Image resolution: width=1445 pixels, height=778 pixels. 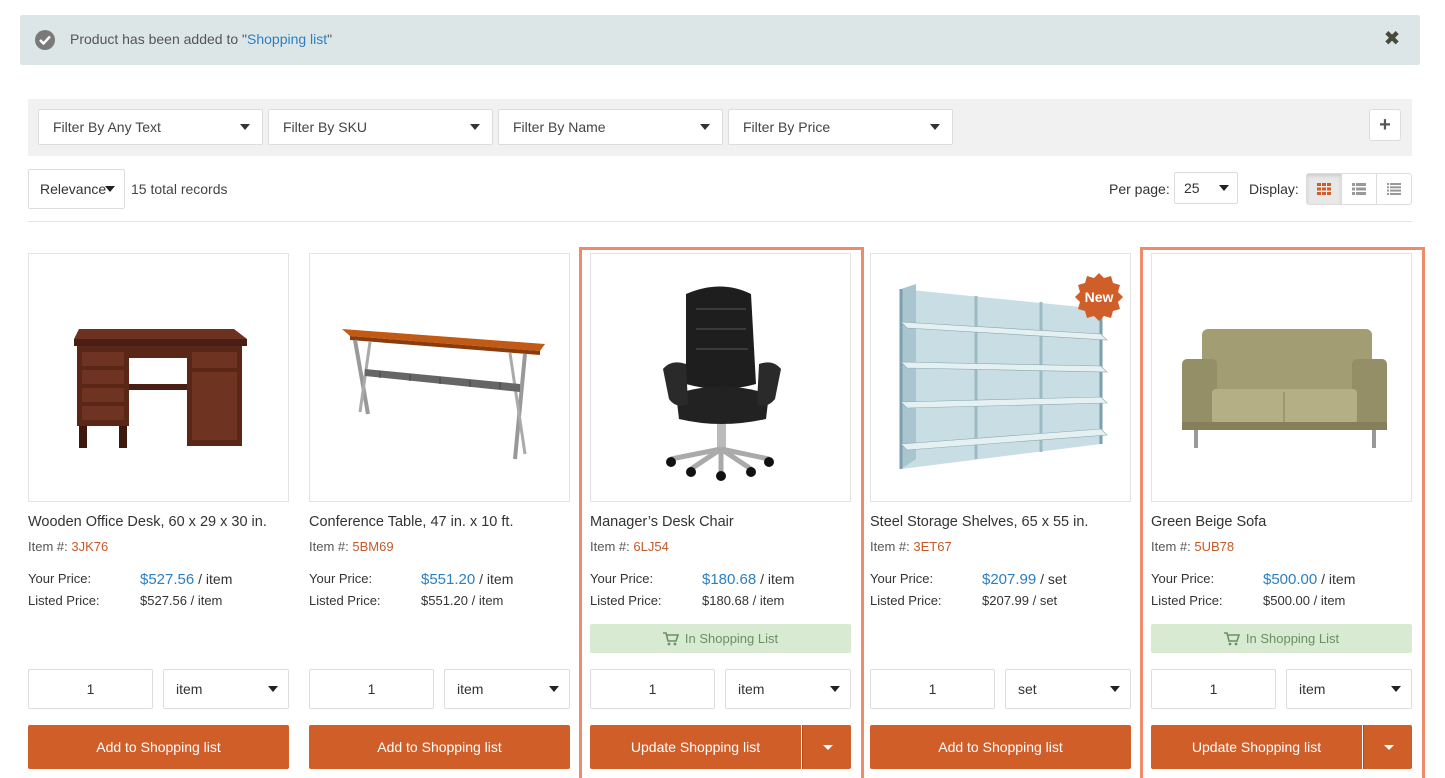 What do you see at coordinates (411, 522) in the screenshot?
I see `product-name: Conference Table, 47 in. x 10 ft.` at bounding box center [411, 522].